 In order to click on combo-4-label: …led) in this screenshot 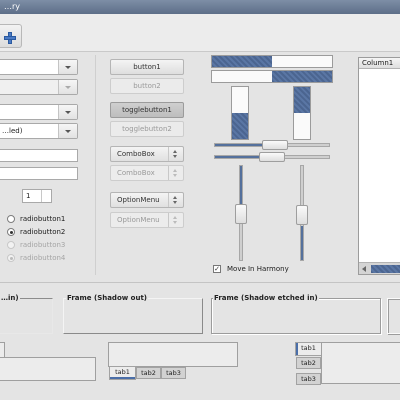, I will do `click(12, 131)`.